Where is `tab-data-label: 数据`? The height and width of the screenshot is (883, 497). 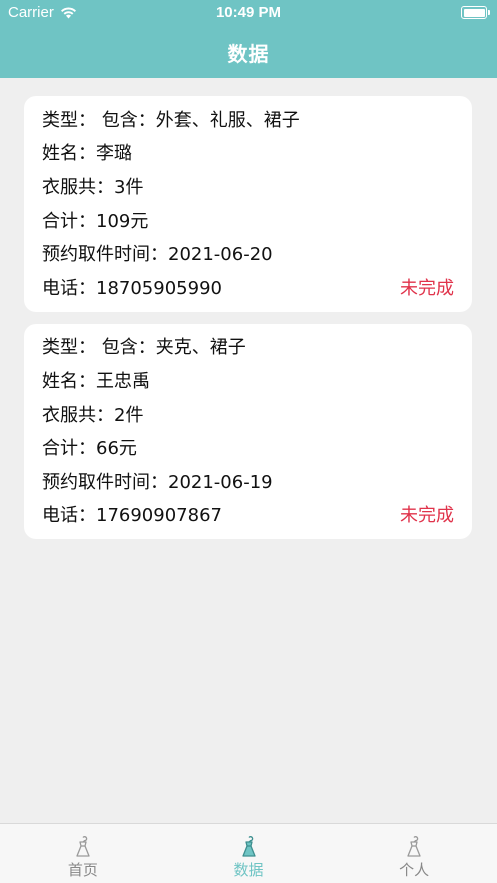
tab-data-label: 数据 is located at coordinates (248, 870).